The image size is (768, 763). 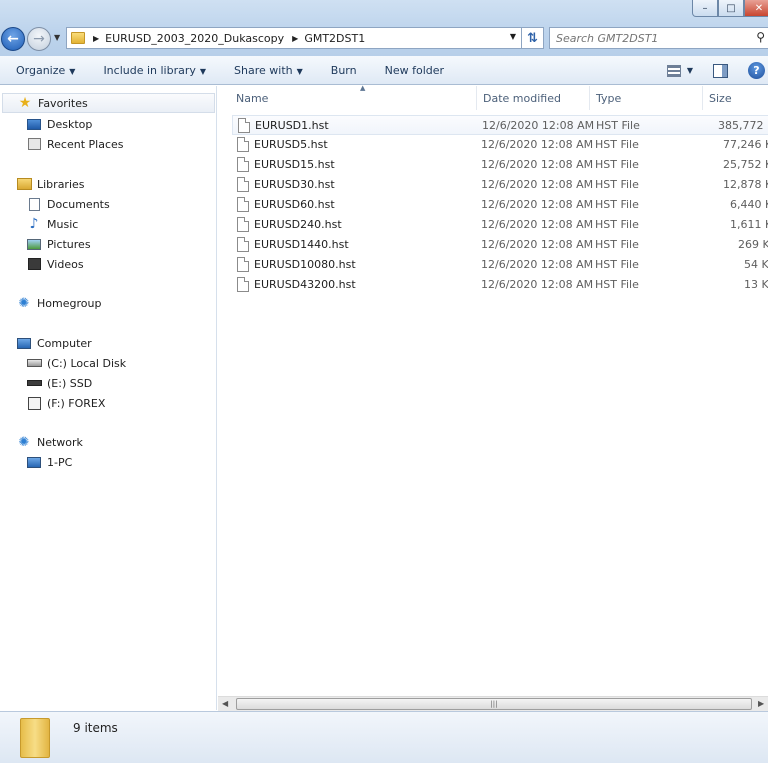 I want to click on refresh-button: ⇅, so click(x=532, y=38).